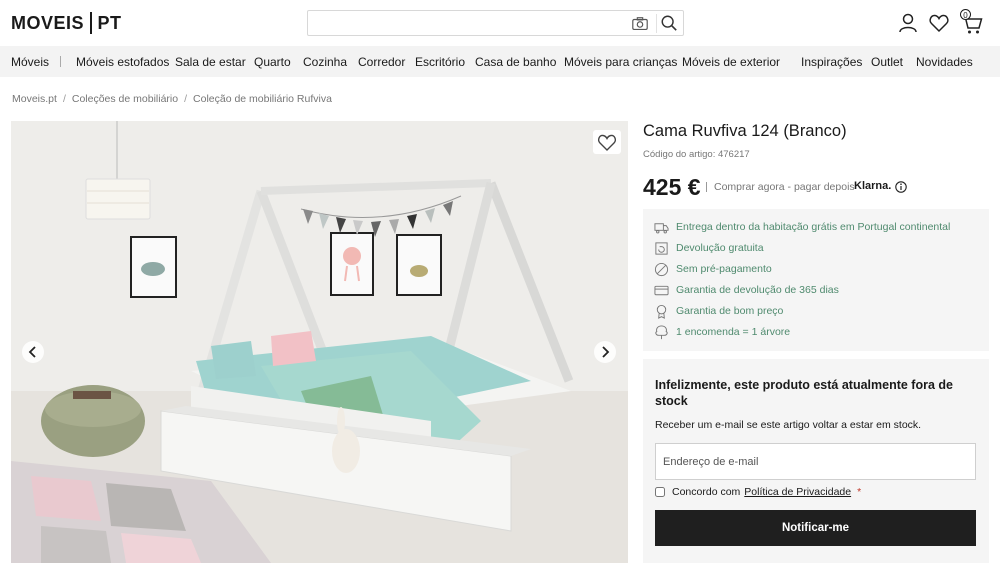 This screenshot has height=563, width=1000. I want to click on search-bar, so click(495, 23).